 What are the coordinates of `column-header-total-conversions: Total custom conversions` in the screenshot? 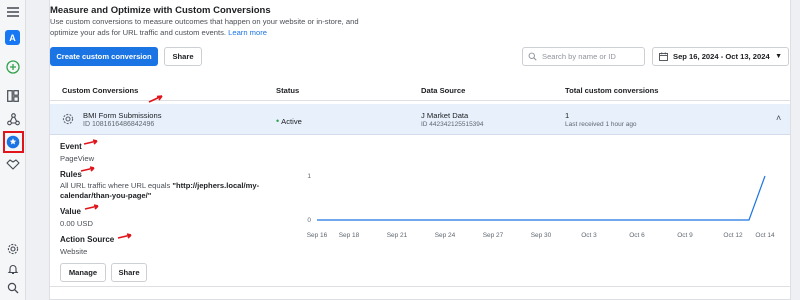 It's located at (612, 90).